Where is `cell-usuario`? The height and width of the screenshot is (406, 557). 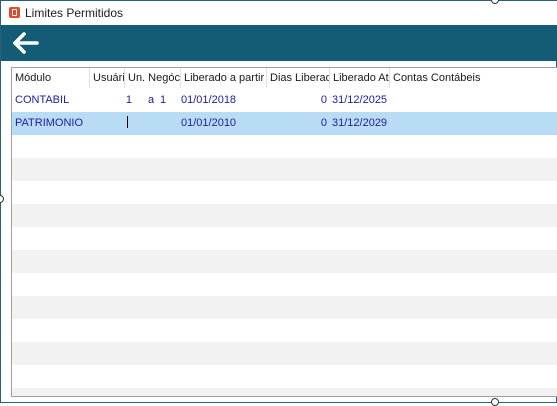
cell-usuario is located at coordinates (107, 123).